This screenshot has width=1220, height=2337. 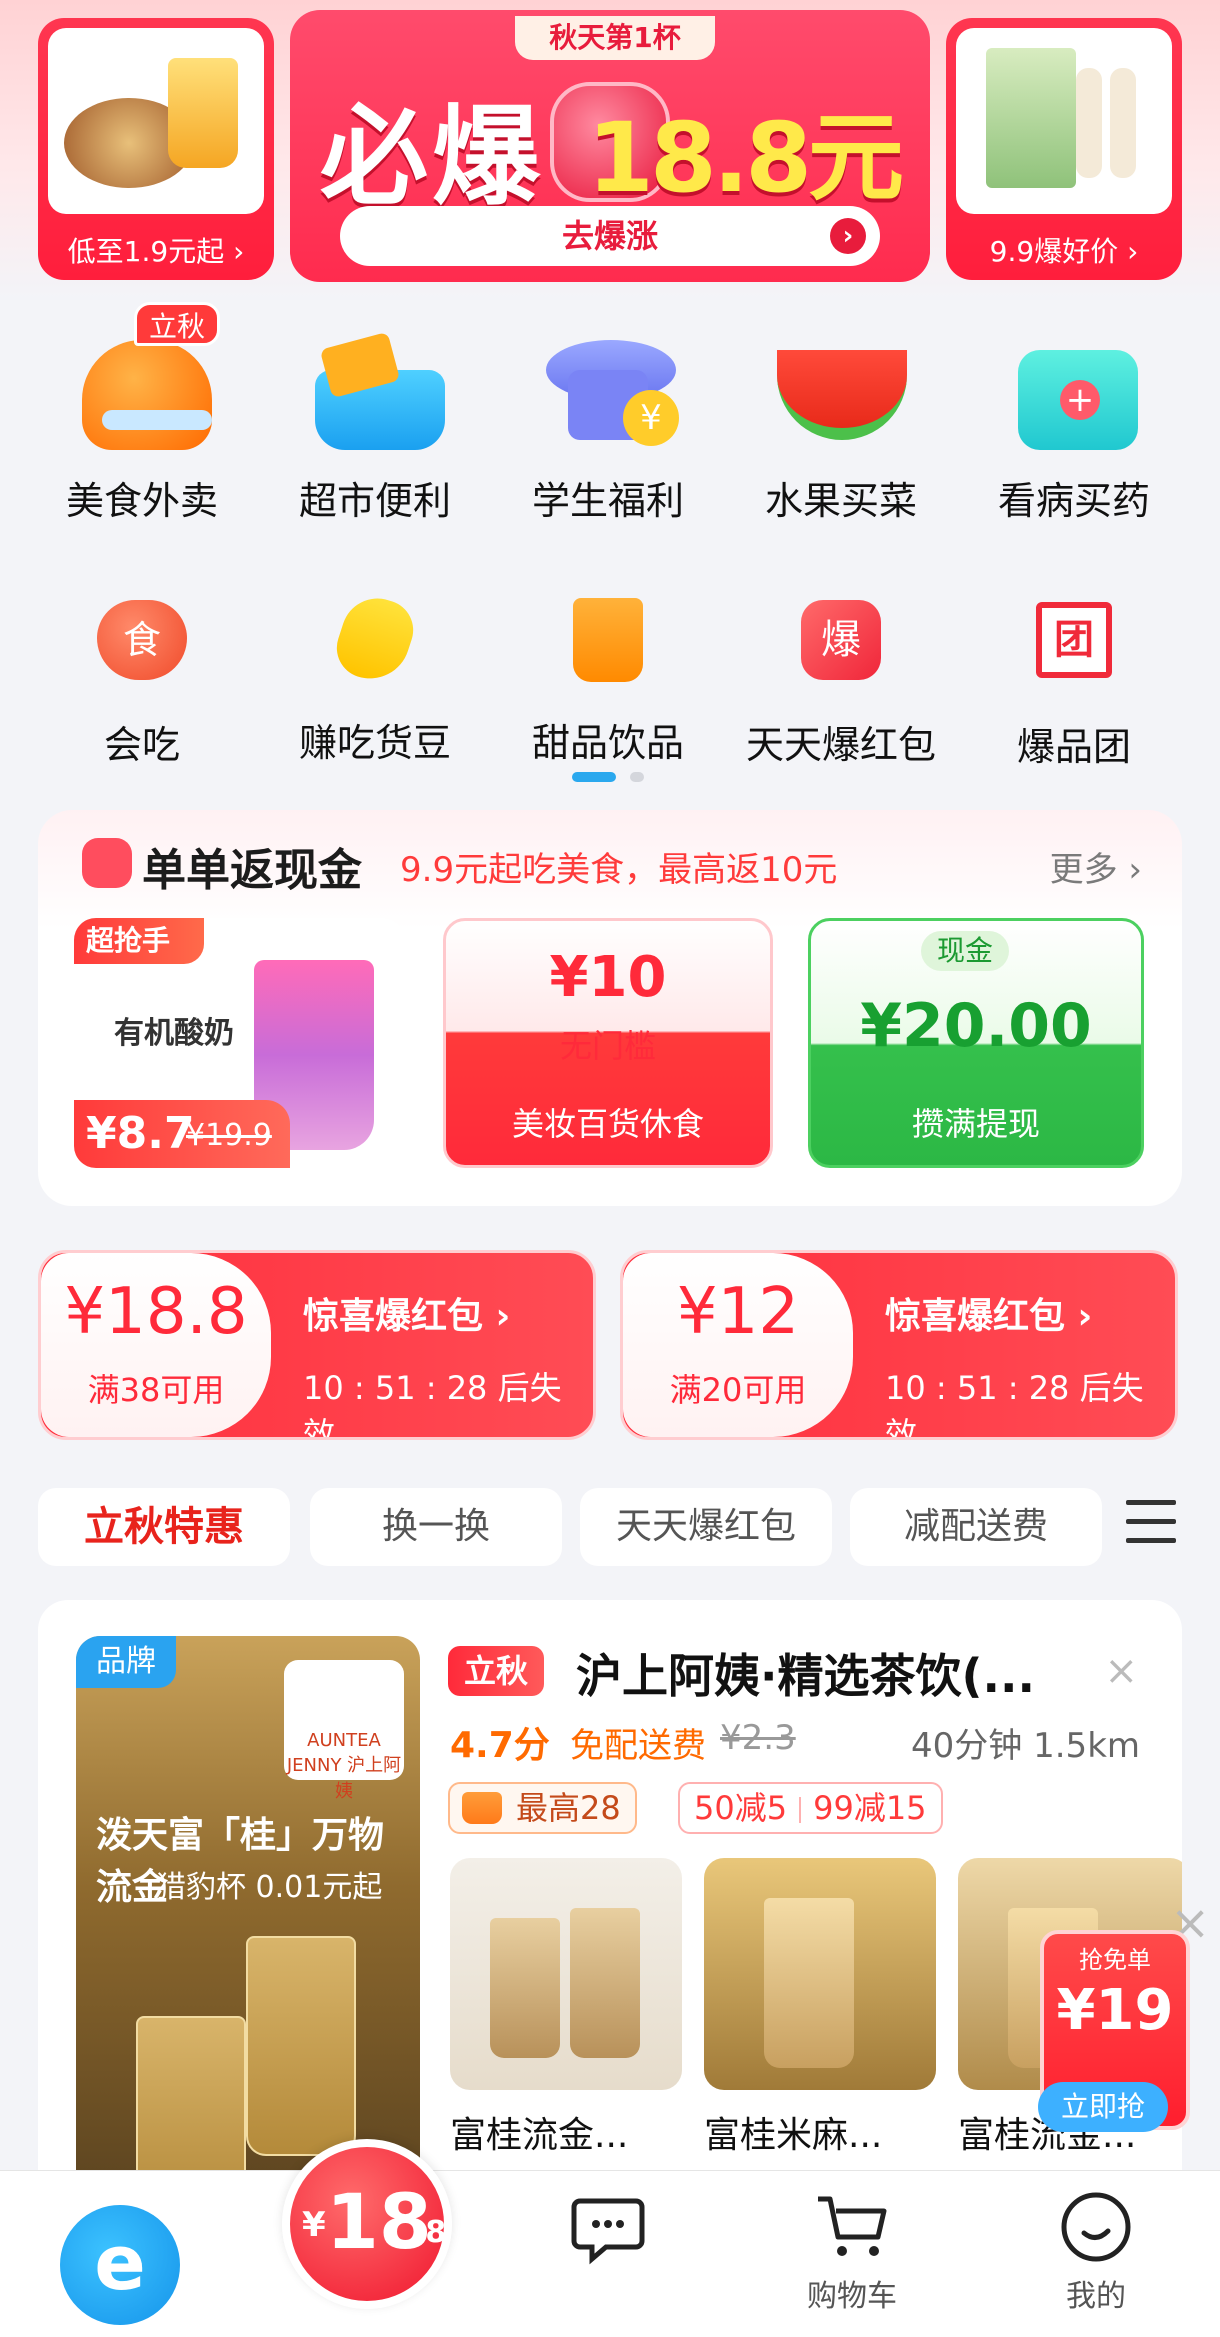 What do you see at coordinates (156, 1312) in the screenshot?
I see `red-packet-amount: ¥18.8` at bounding box center [156, 1312].